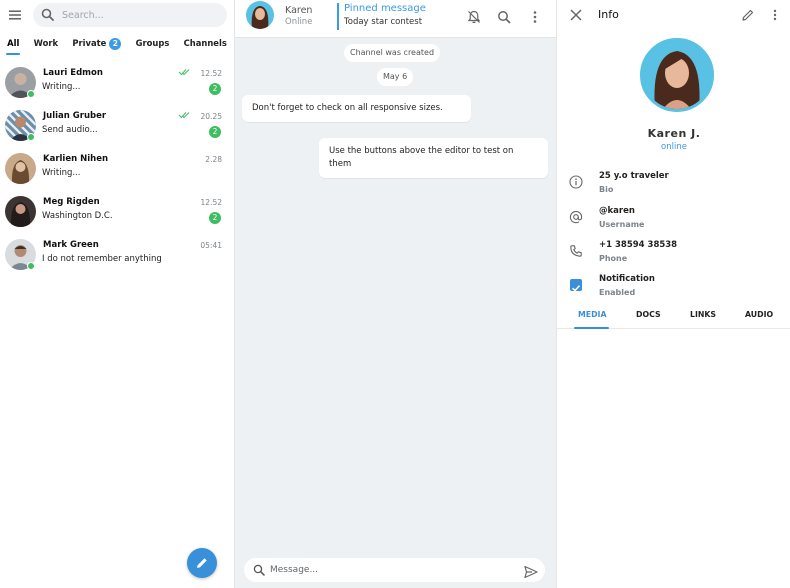 The width and height of the screenshot is (790, 588). I want to click on hamburger-menu-icon, so click(15, 15).